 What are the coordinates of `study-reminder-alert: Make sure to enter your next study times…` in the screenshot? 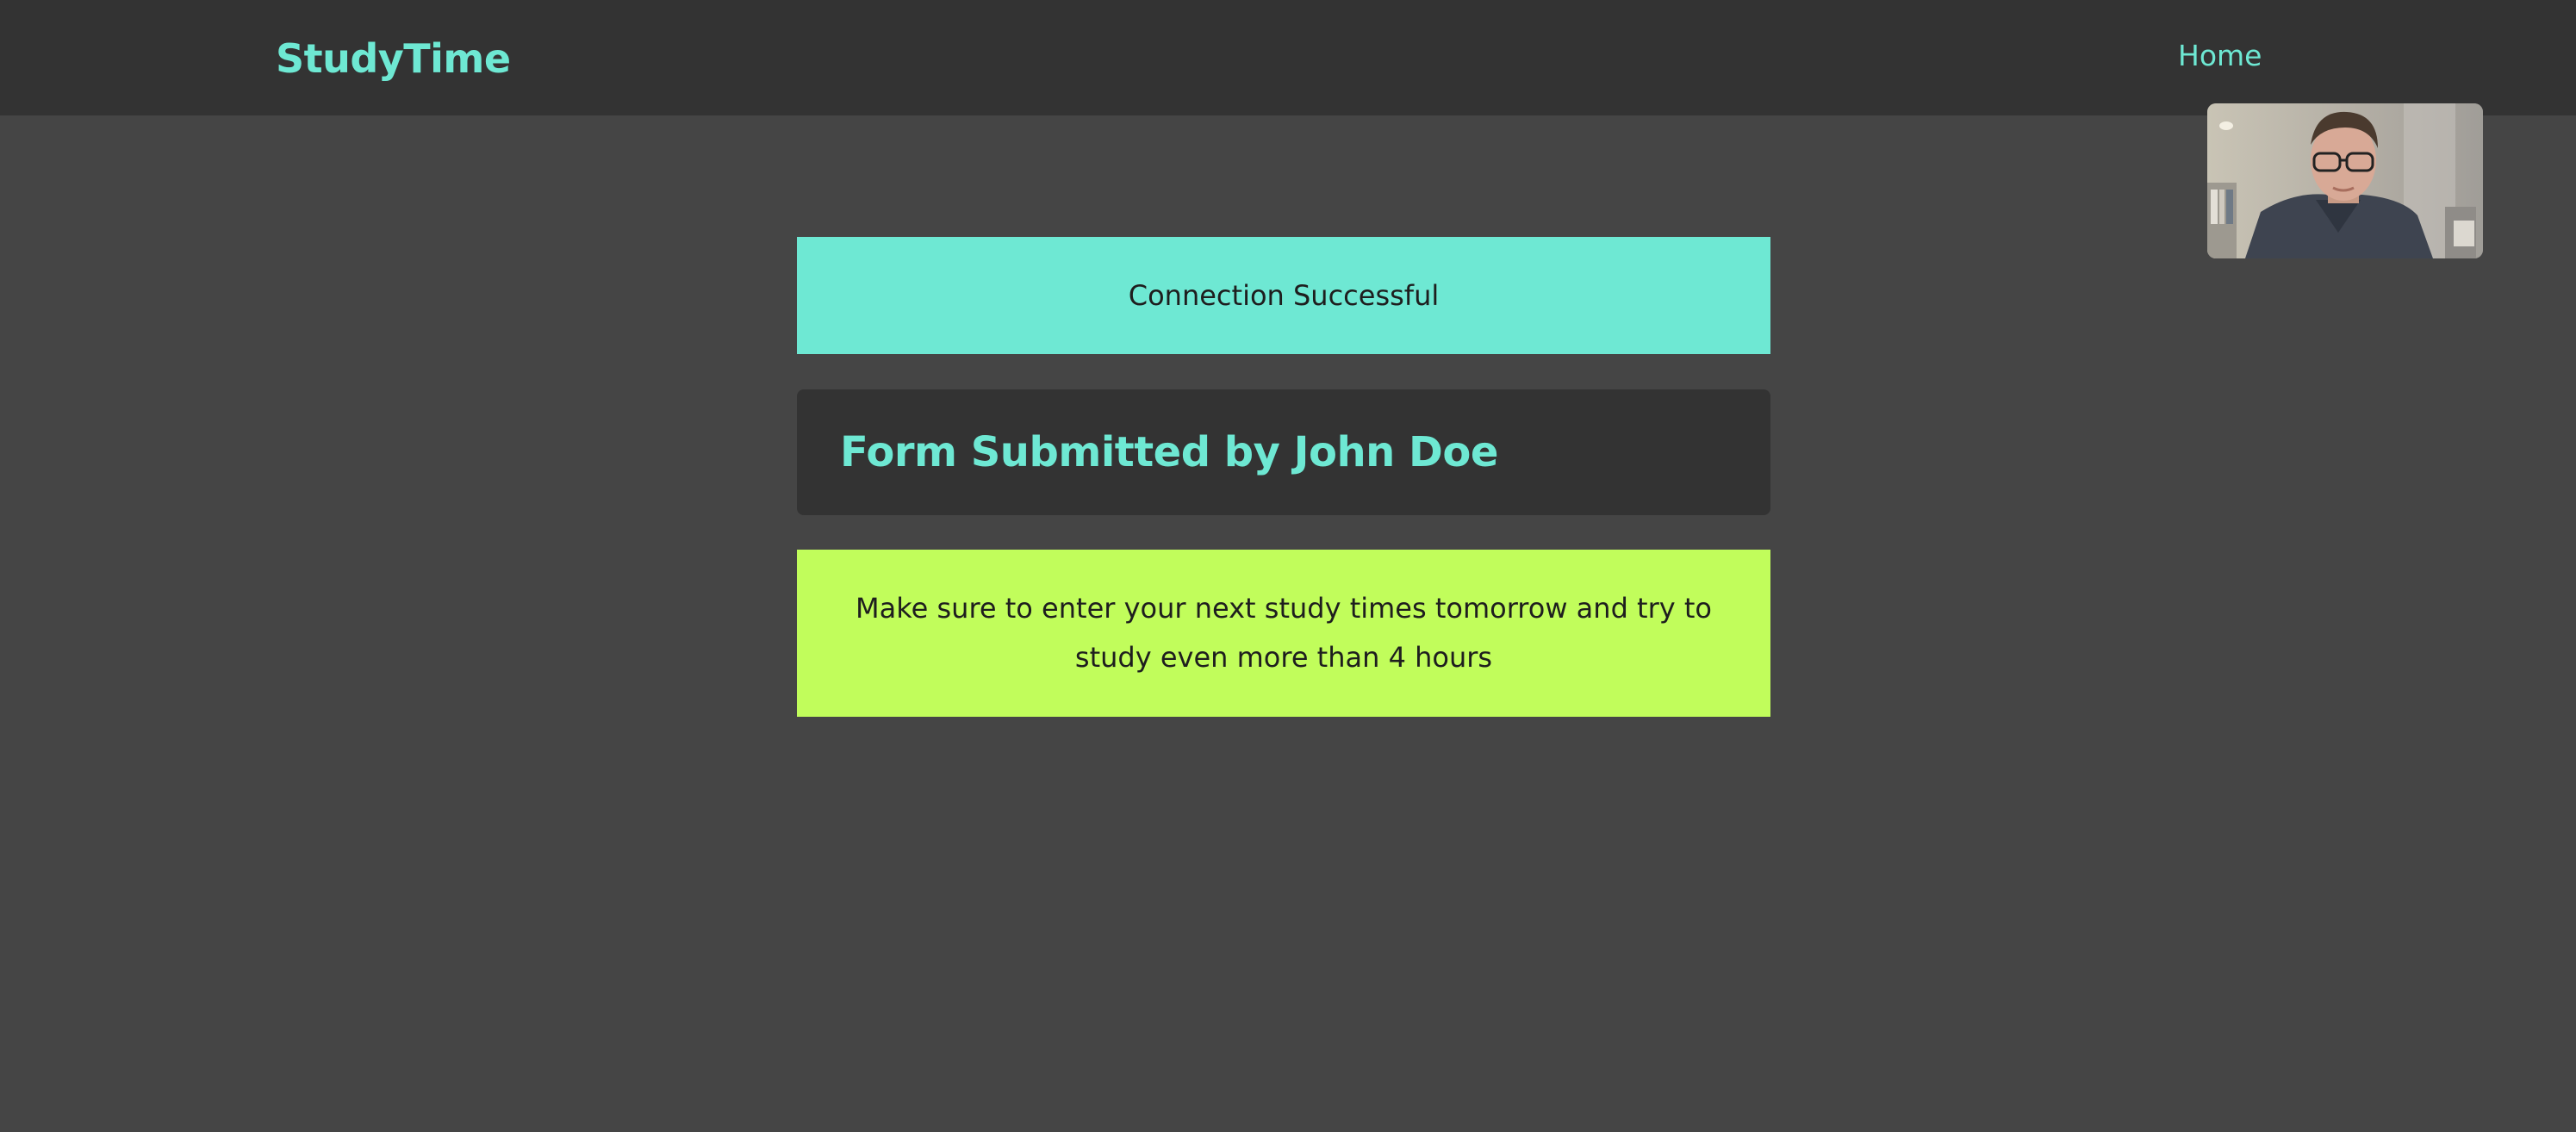 It's located at (1284, 633).